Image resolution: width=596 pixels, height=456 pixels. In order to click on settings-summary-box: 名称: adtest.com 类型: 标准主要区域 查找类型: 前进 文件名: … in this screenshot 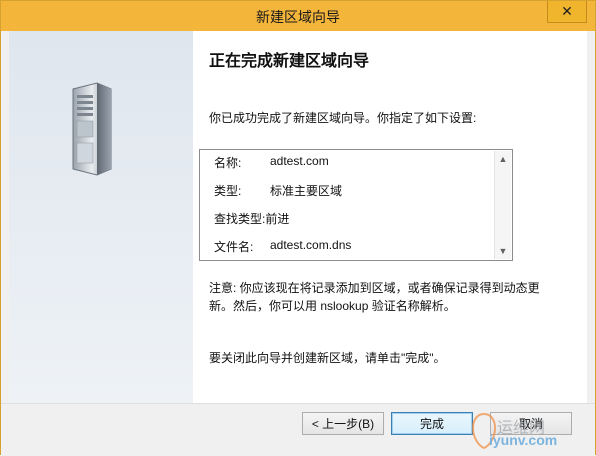, I will do `click(356, 205)`.